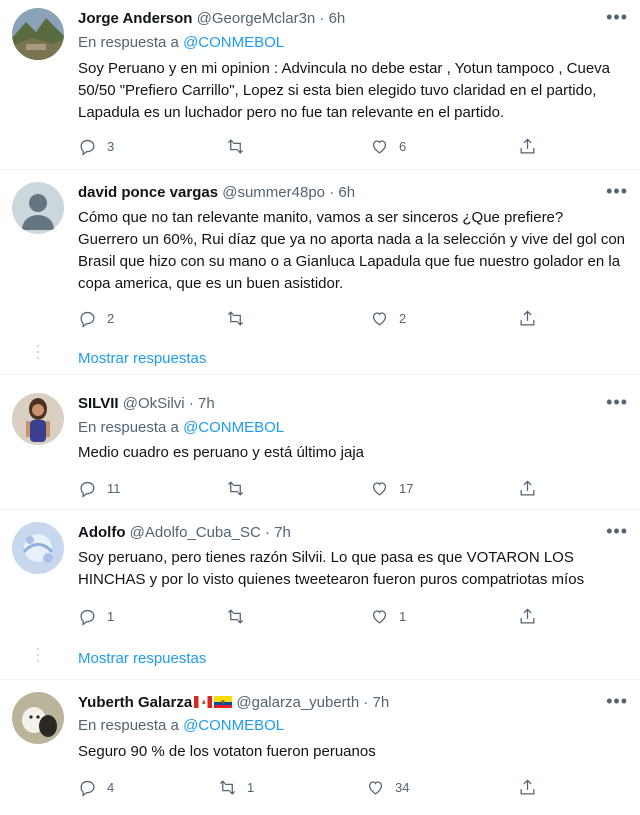 Image resolution: width=640 pixels, height=815 pixels. Describe the element at coordinates (96, 616) in the screenshot. I see `reply-button: 1` at that location.